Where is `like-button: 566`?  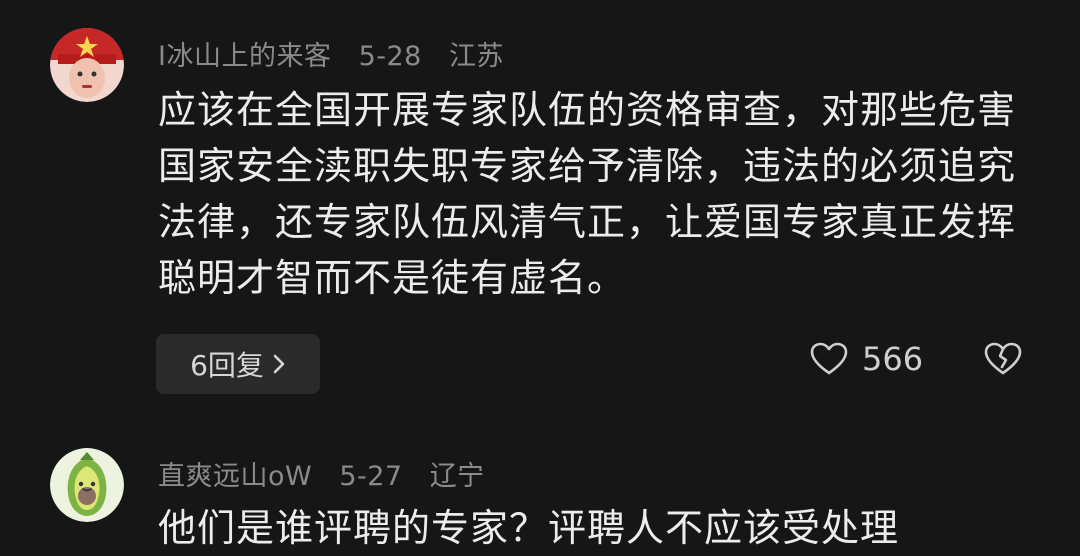 like-button: 566 is located at coordinates (866, 359).